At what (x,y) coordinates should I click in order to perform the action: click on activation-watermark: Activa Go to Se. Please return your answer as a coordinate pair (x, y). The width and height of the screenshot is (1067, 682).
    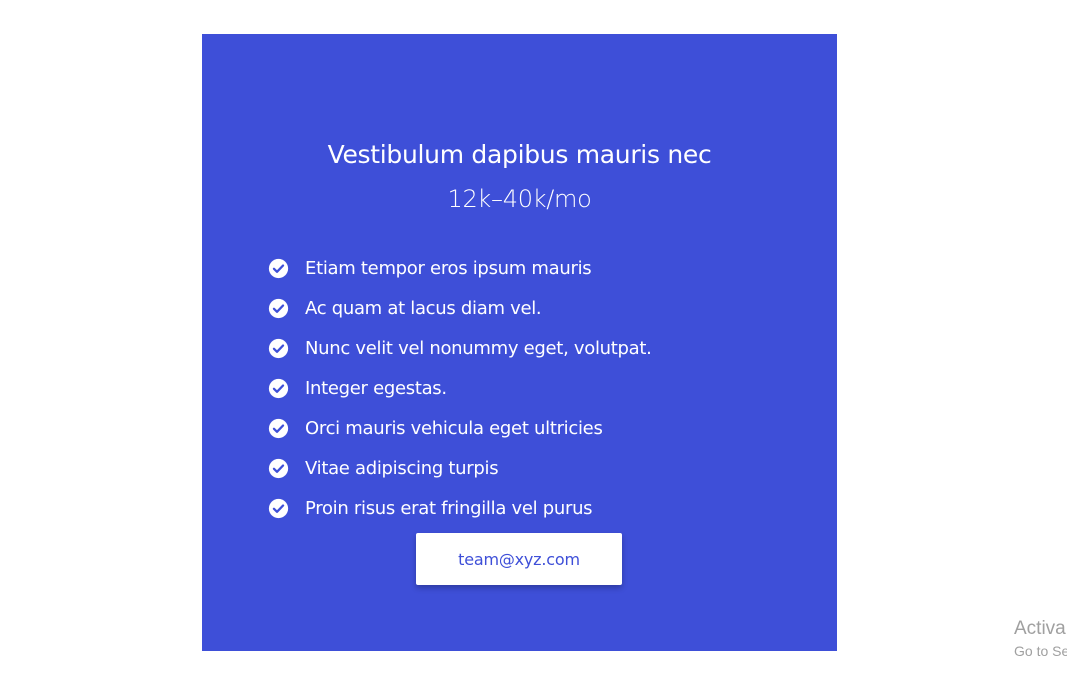
    Looking at the image, I should click on (1040, 640).